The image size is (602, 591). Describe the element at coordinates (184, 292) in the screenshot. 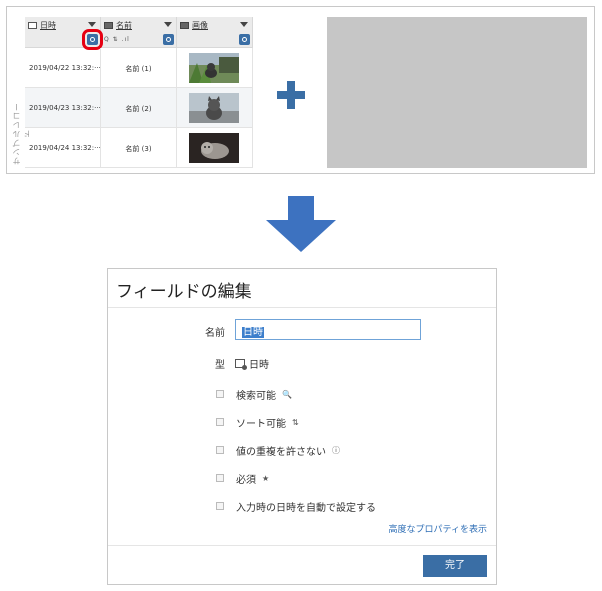

I see `dialog-title: フィールドの編集` at that location.